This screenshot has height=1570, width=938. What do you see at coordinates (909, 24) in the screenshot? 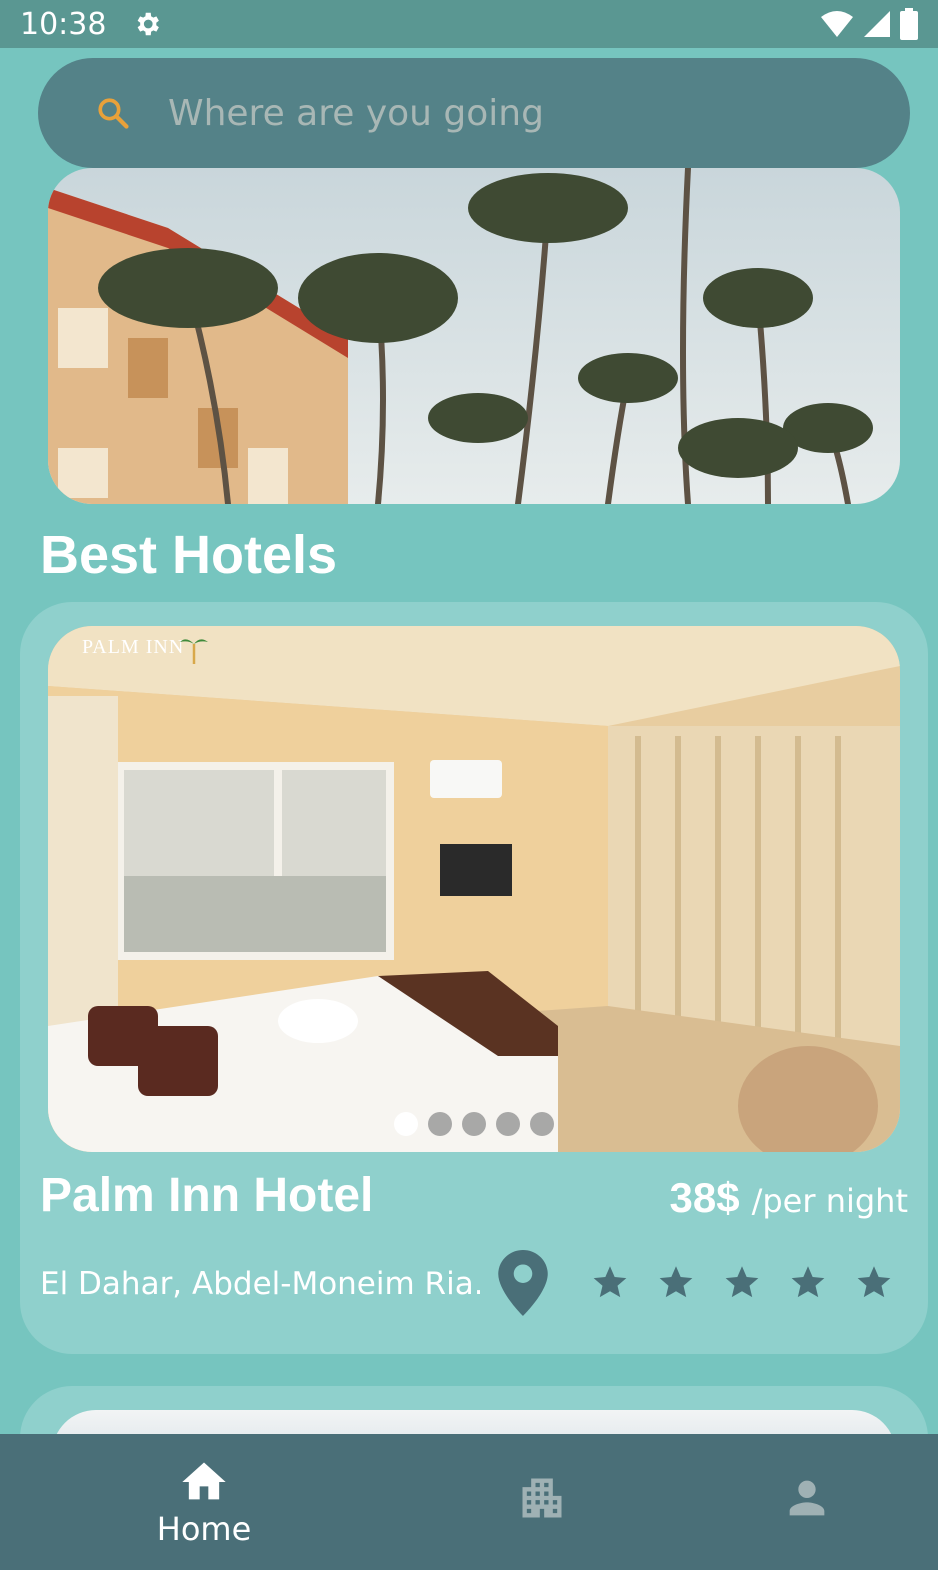
I see `battery-icon` at bounding box center [909, 24].